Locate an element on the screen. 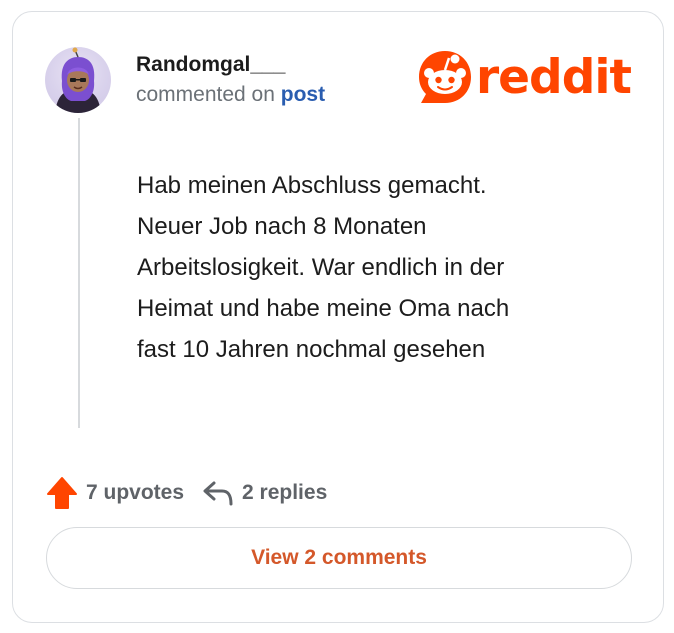  reply-arrow-icon is located at coordinates (218, 493).